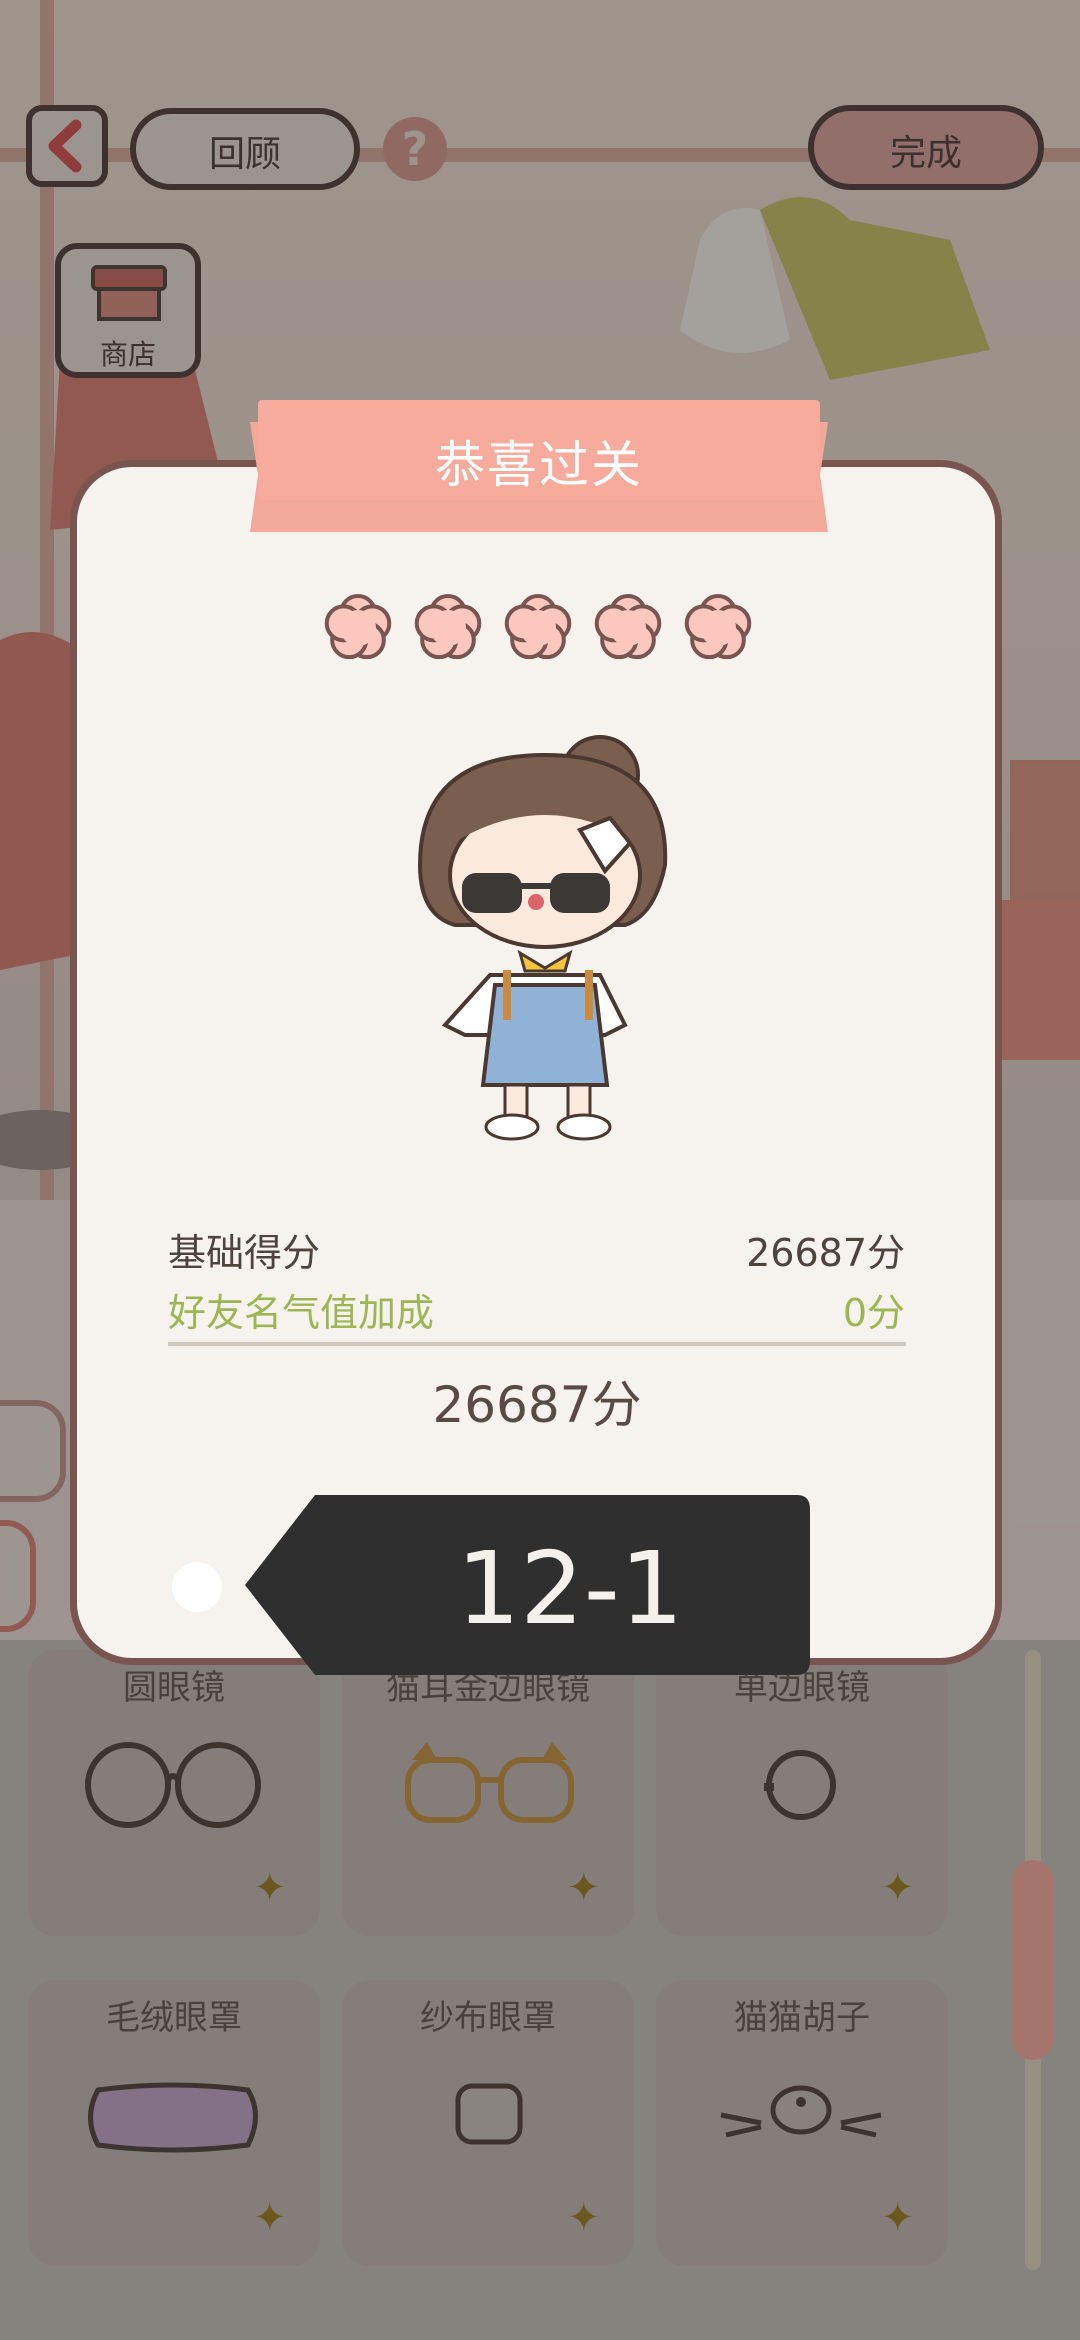 The image size is (1080, 2340). Describe the element at coordinates (873, 1313) in the screenshot. I see `friend-bonus-value: 0分` at that location.